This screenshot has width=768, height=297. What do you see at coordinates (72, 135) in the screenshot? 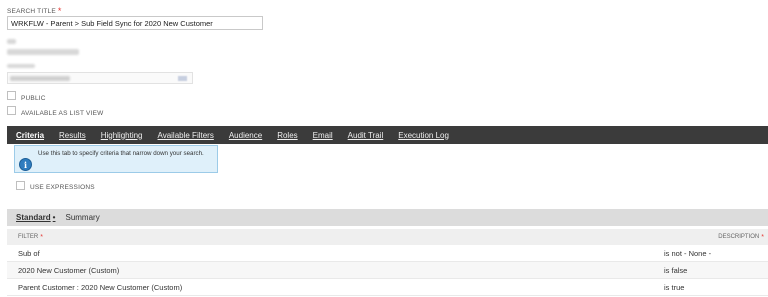
I see `tab-results: Results` at bounding box center [72, 135].